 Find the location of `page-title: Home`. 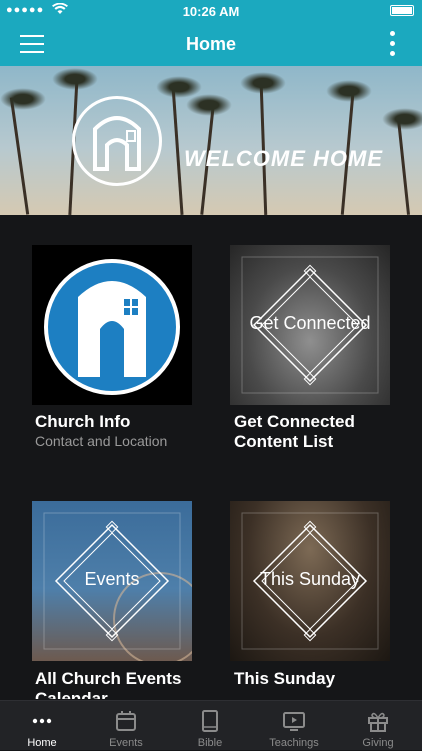

page-title: Home is located at coordinates (210, 44).